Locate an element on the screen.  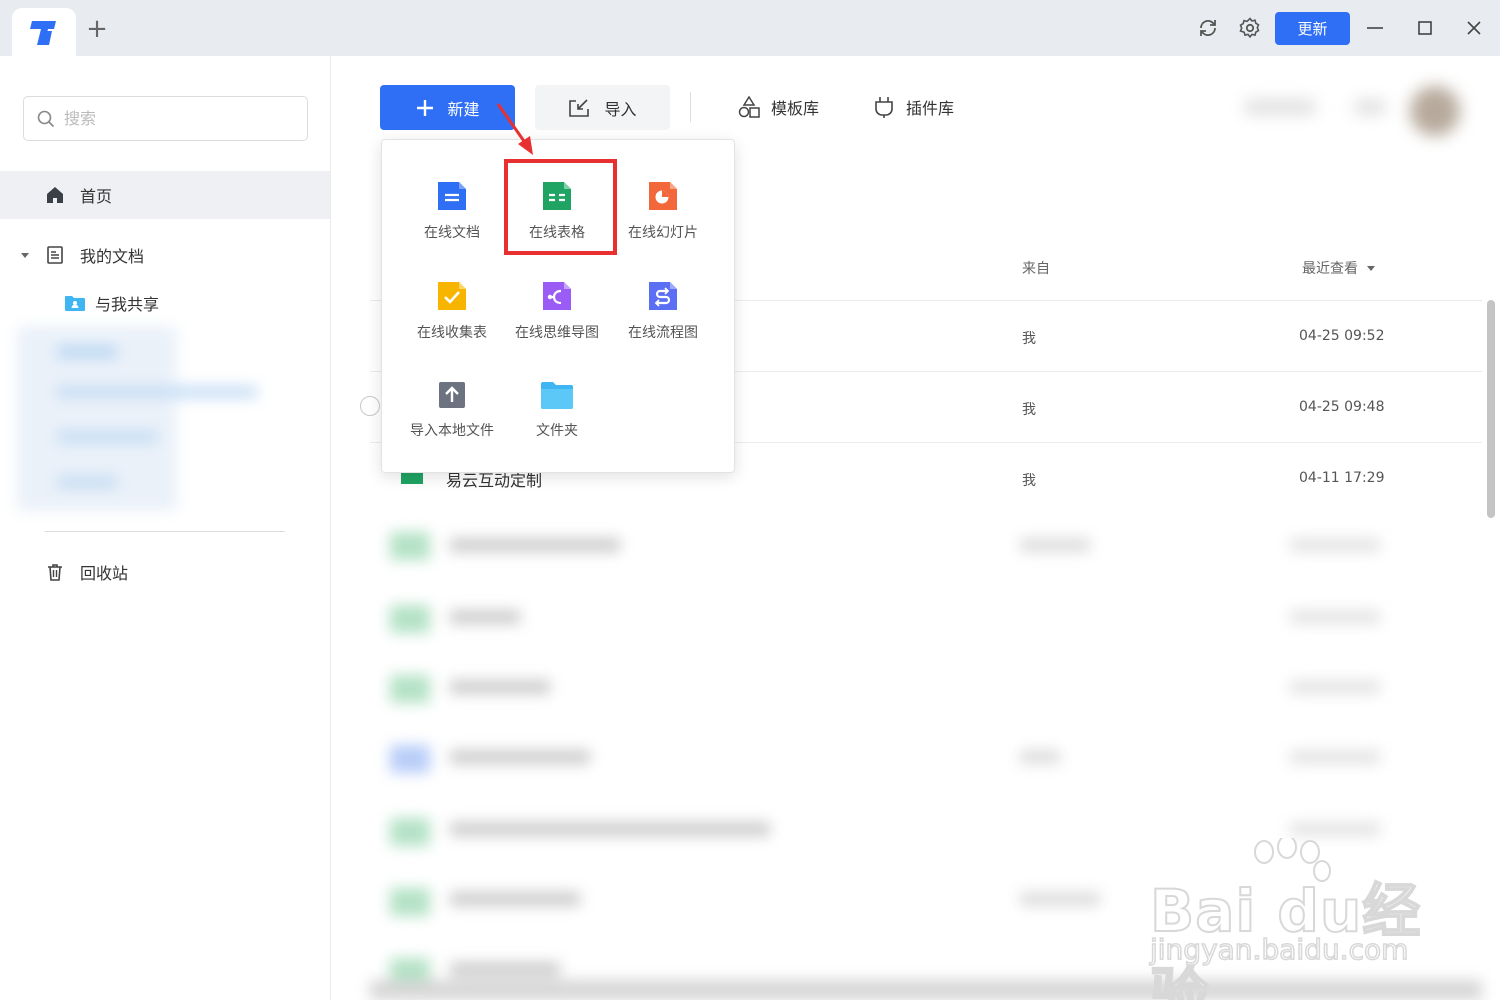
sidebar-item-my-docs: 我的文档 is located at coordinates (81, 255).